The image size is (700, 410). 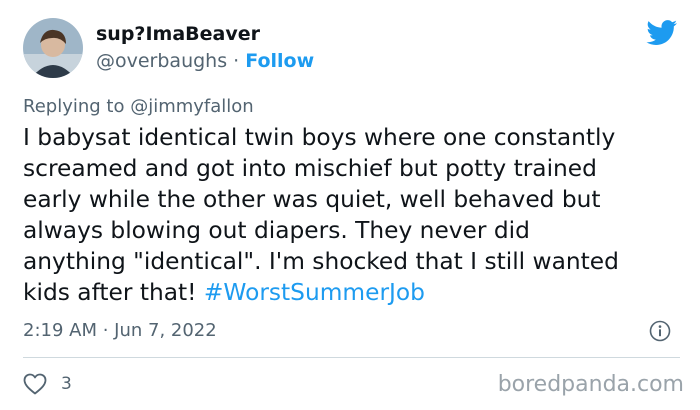 What do you see at coordinates (35, 384) in the screenshot?
I see `heart-icon` at bounding box center [35, 384].